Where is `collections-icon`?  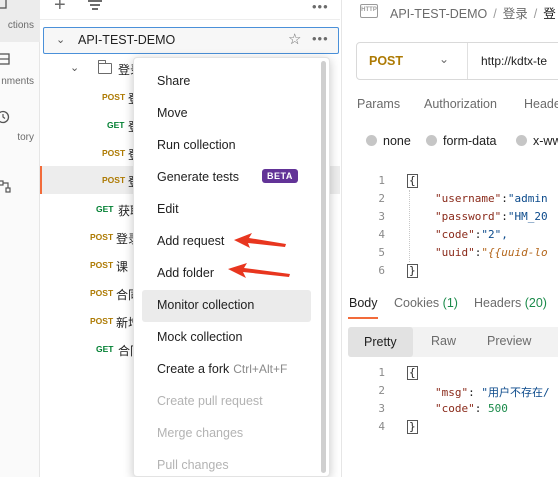 collections-icon is located at coordinates (3, 4).